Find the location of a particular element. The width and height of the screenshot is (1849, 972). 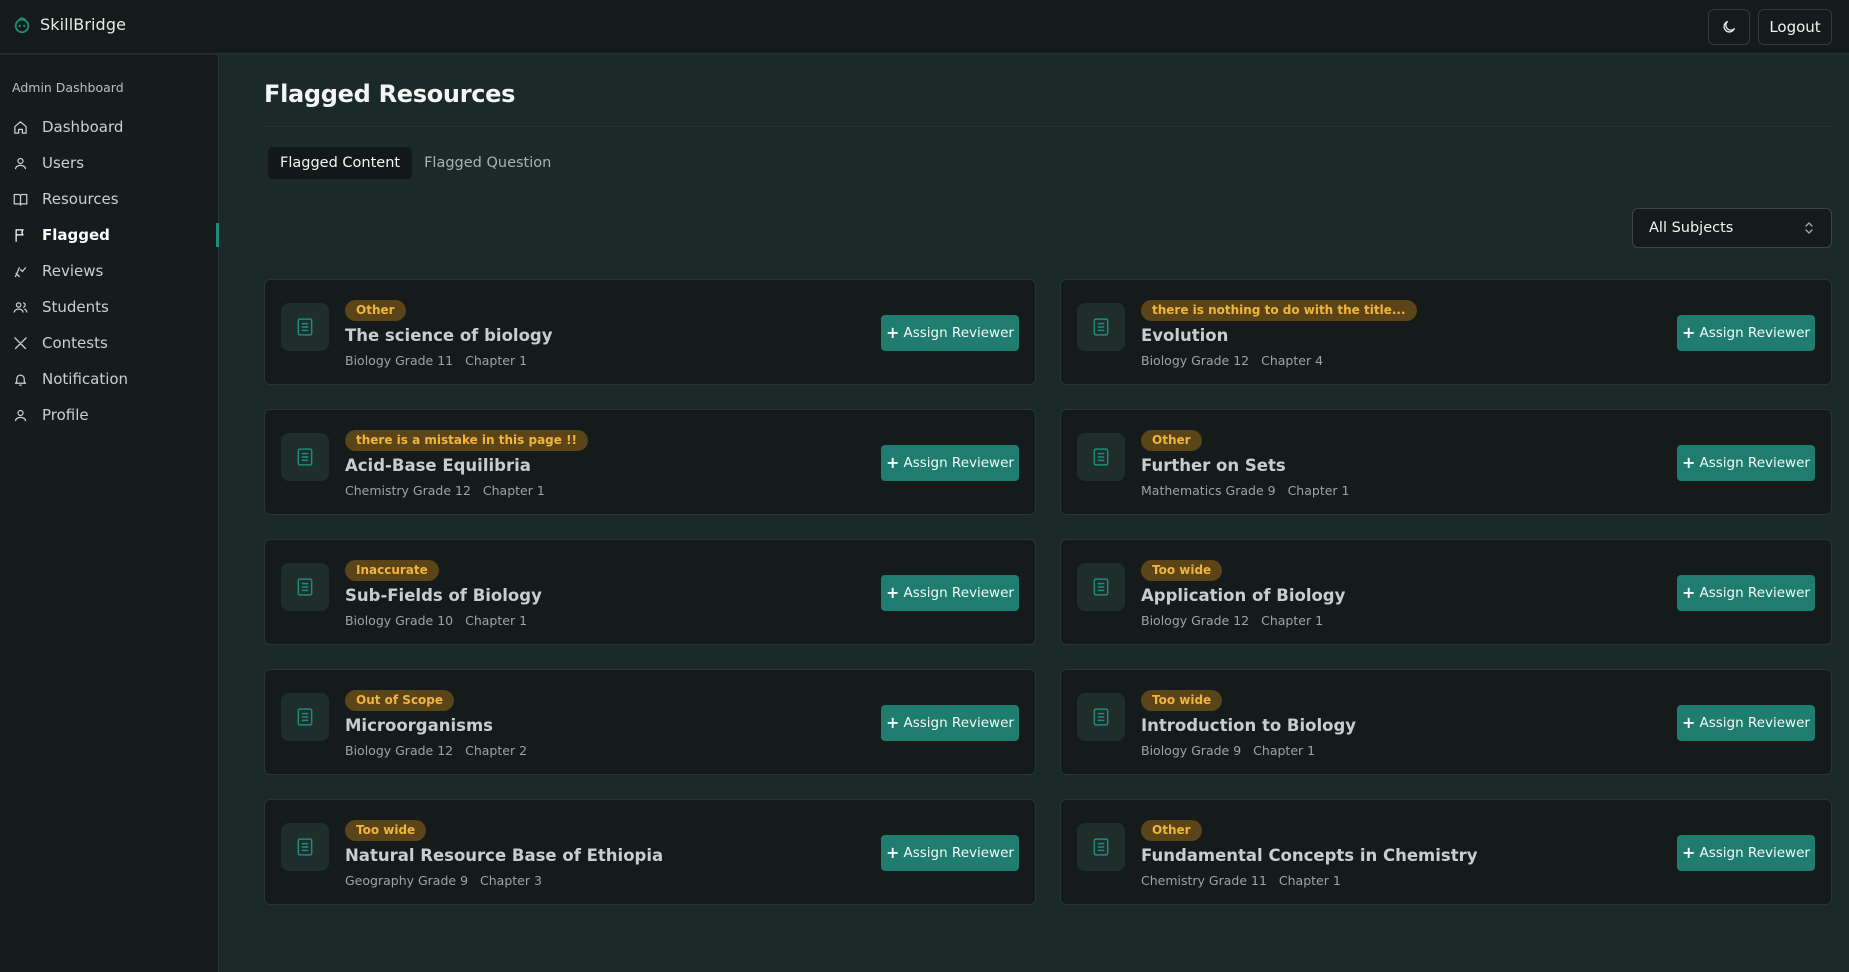

bell-icon is located at coordinates (20, 379).